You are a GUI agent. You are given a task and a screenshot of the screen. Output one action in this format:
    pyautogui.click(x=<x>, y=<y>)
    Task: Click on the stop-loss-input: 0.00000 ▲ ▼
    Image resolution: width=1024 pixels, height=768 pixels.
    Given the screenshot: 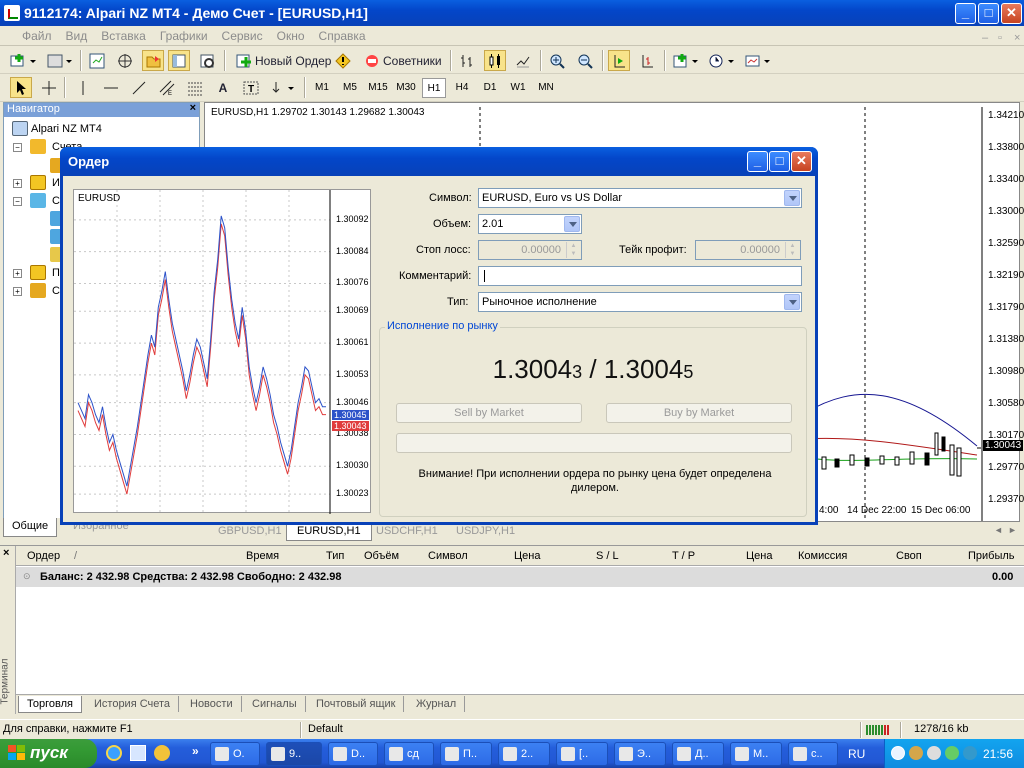 What is the action you would take?
    pyautogui.click(x=530, y=250)
    